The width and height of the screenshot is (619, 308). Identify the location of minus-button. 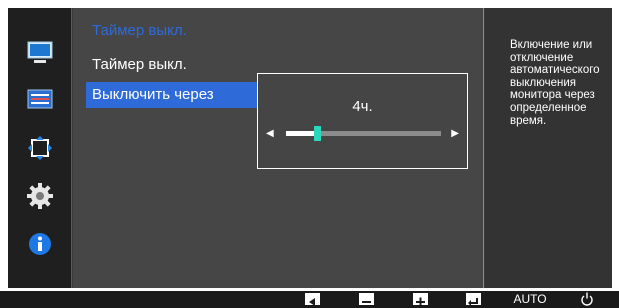
(366, 299).